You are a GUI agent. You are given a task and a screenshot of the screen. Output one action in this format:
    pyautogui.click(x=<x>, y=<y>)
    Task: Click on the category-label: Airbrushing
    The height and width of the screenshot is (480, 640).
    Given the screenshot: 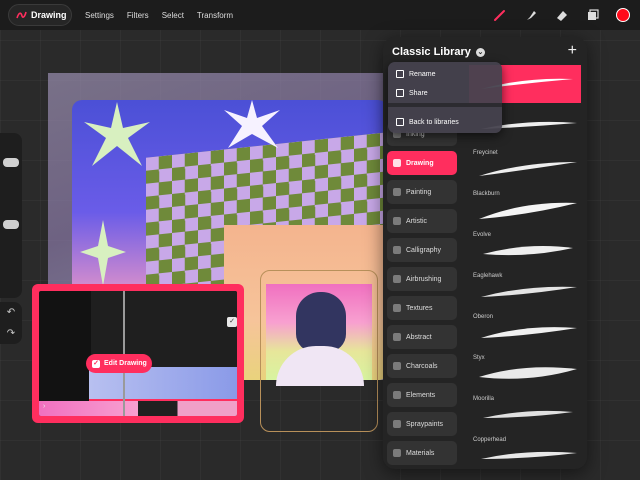 What is the action you would take?
    pyautogui.click(x=424, y=279)
    